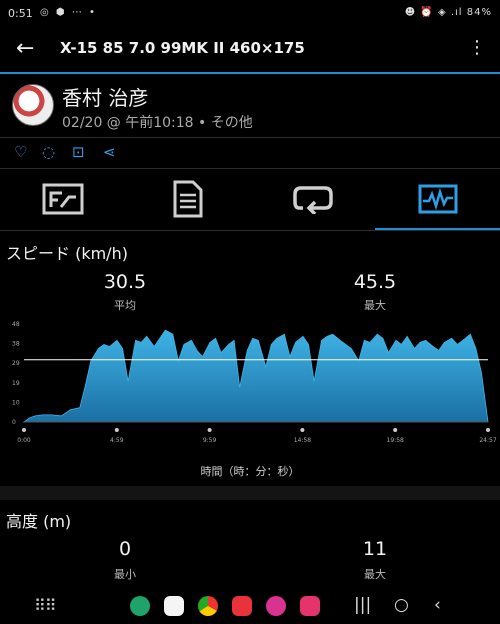 This screenshot has height=624, width=500. I want to click on status-bar: 0:51 ◎ ⬢ ⋯ • ☻ ⏰ ◈ .ıl 84%, so click(250, 14).